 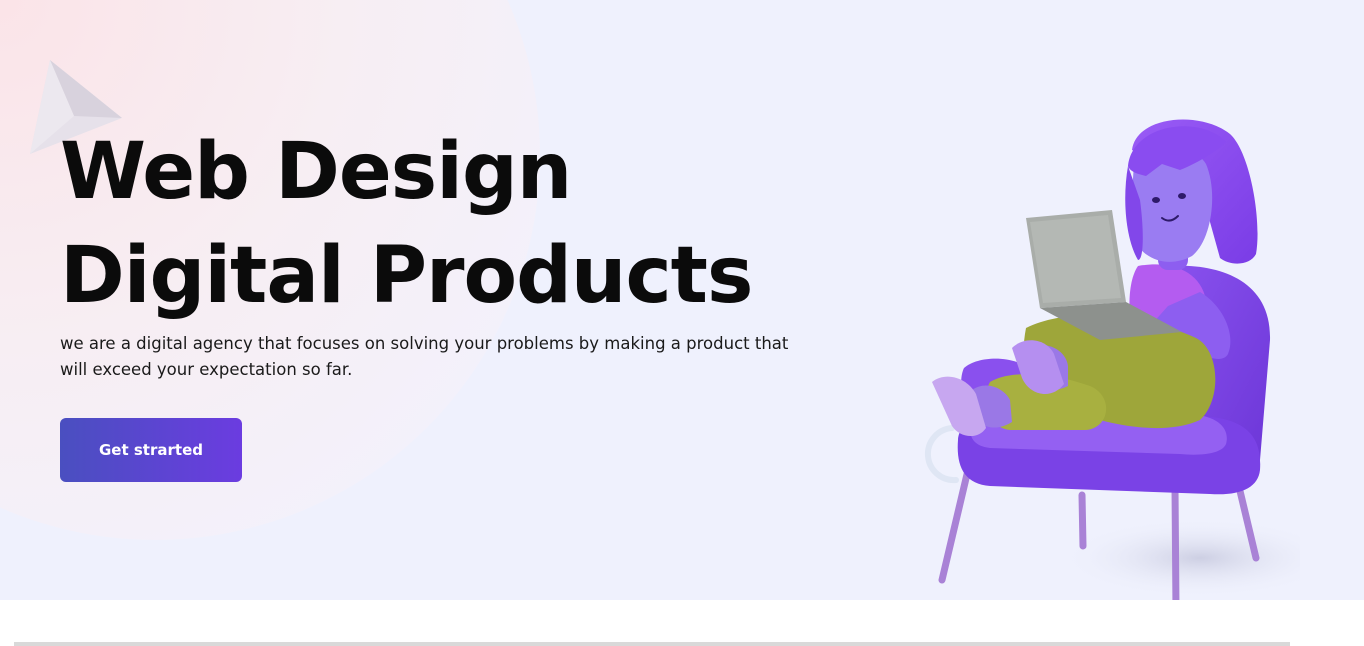 I want to click on character-eye-left, so click(x=1156, y=200).